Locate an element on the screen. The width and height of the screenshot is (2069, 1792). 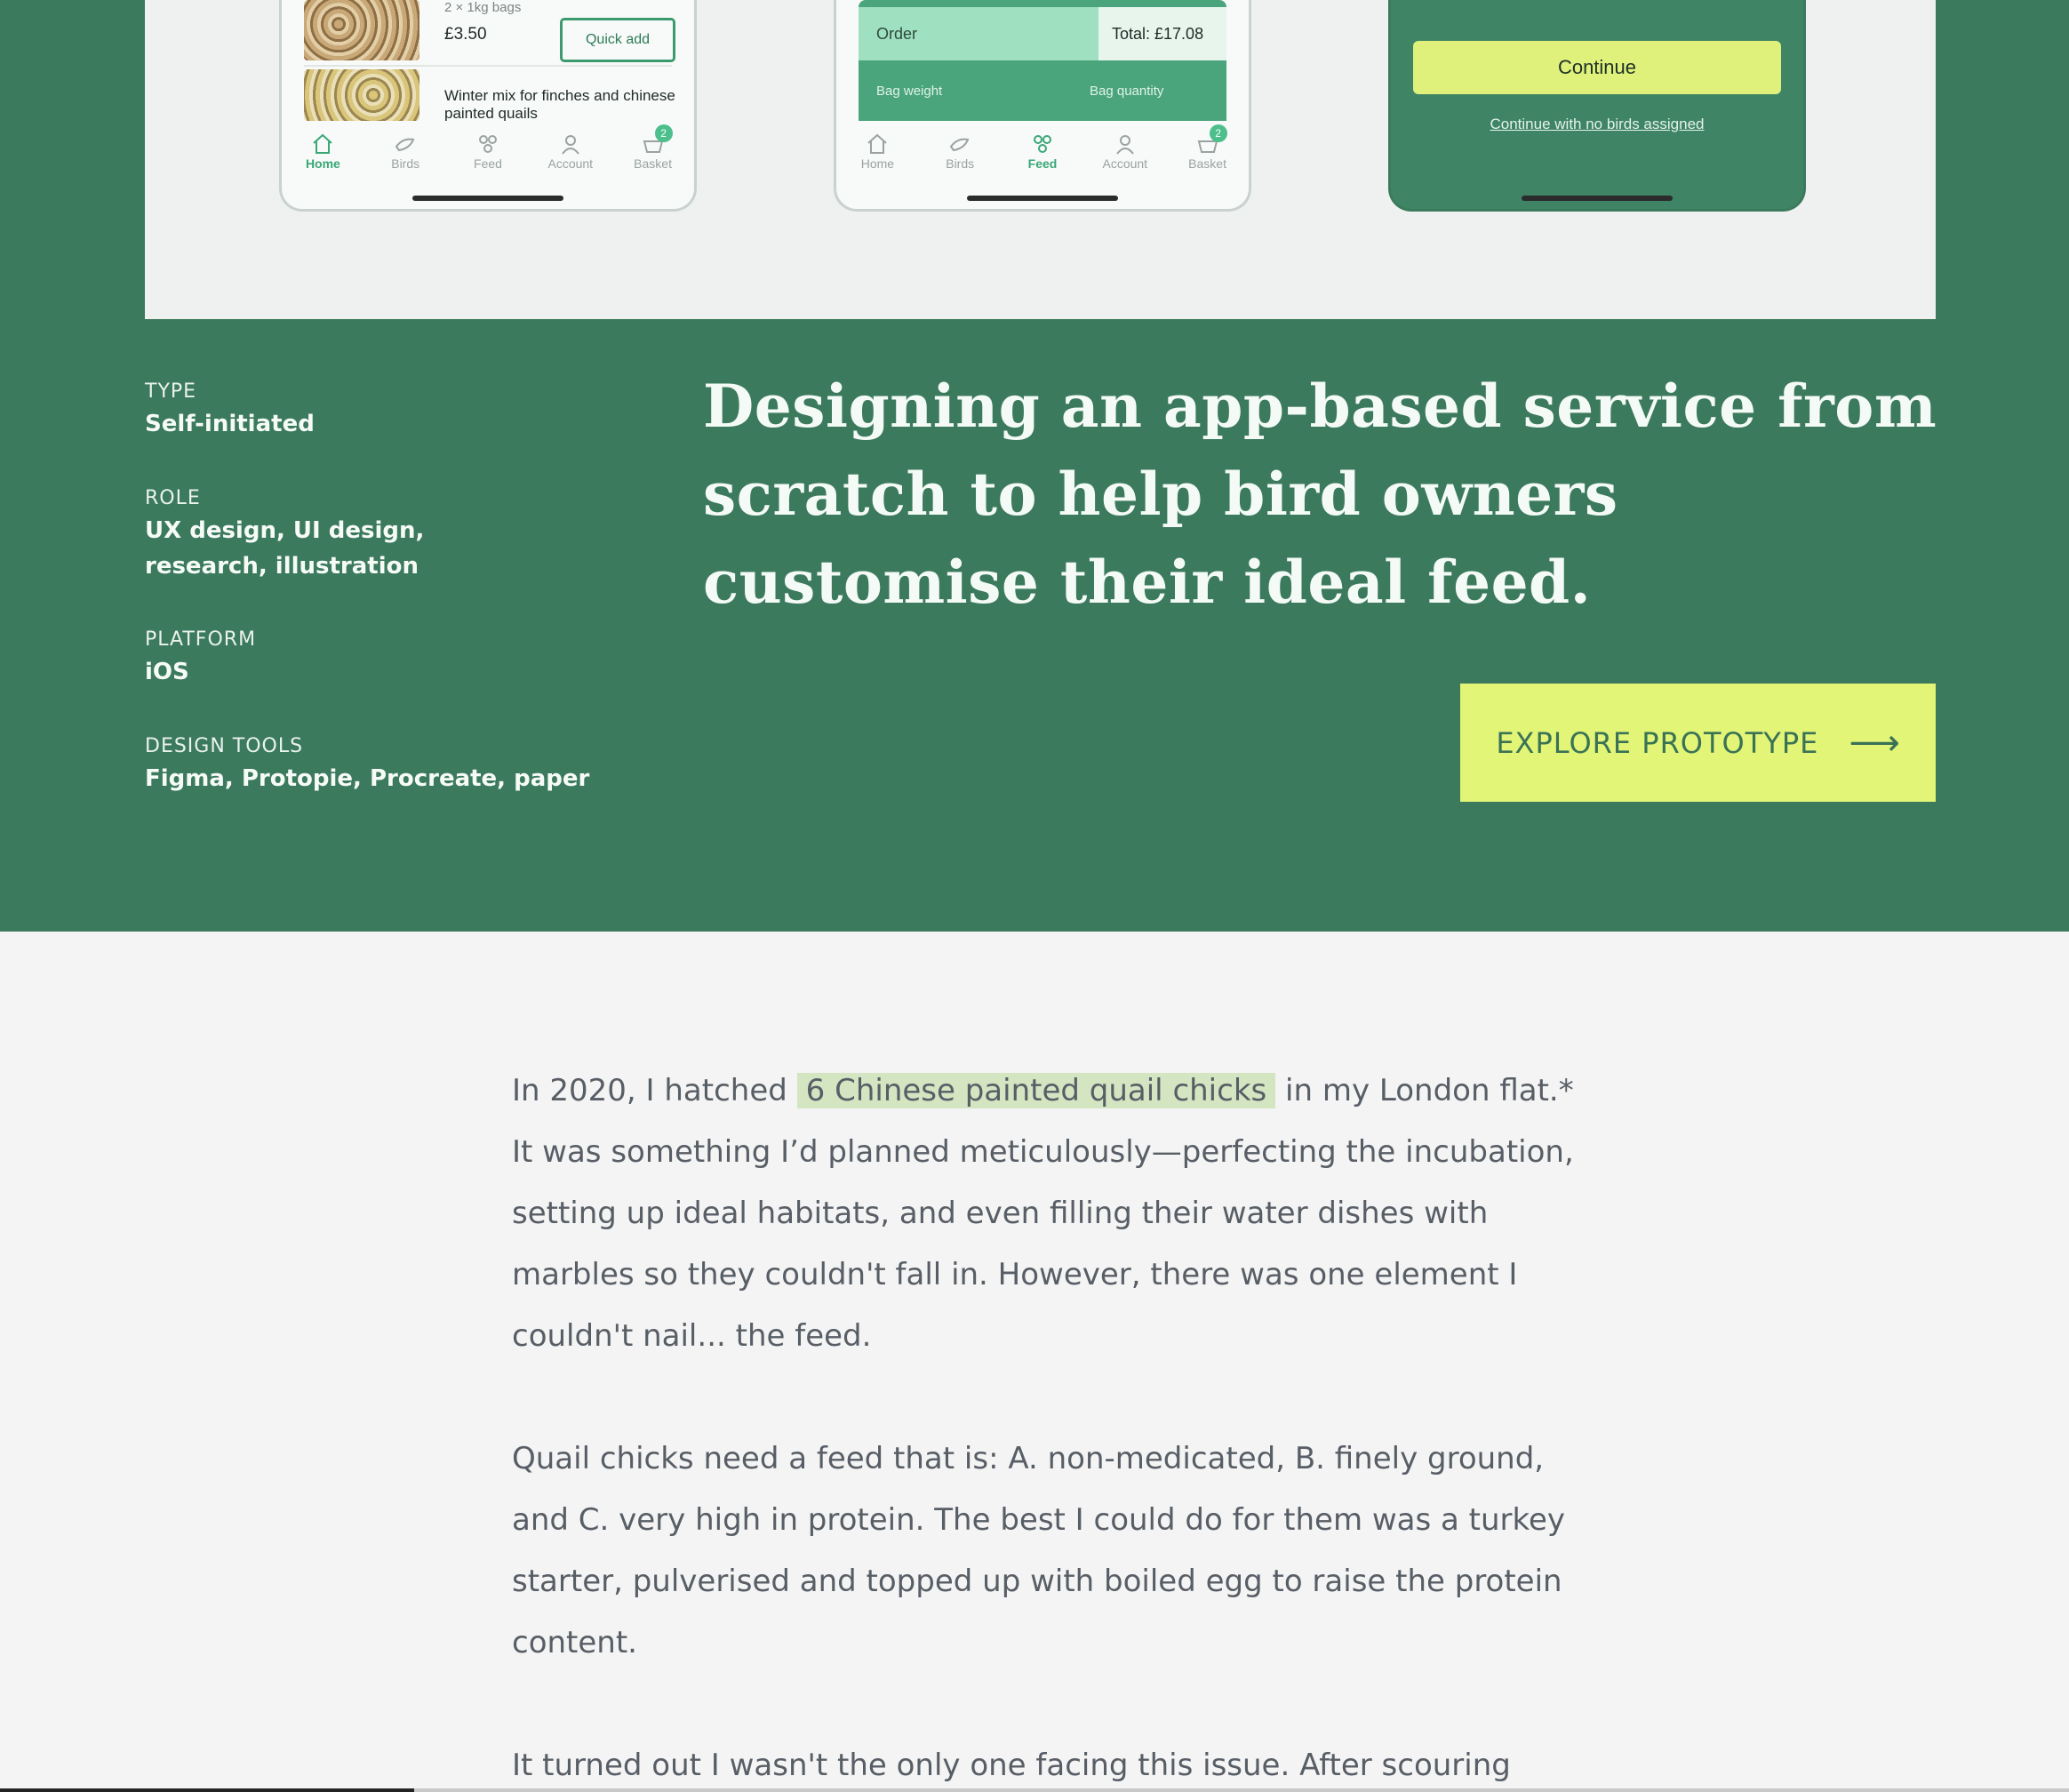
order-label: Order is located at coordinates (978, 33).